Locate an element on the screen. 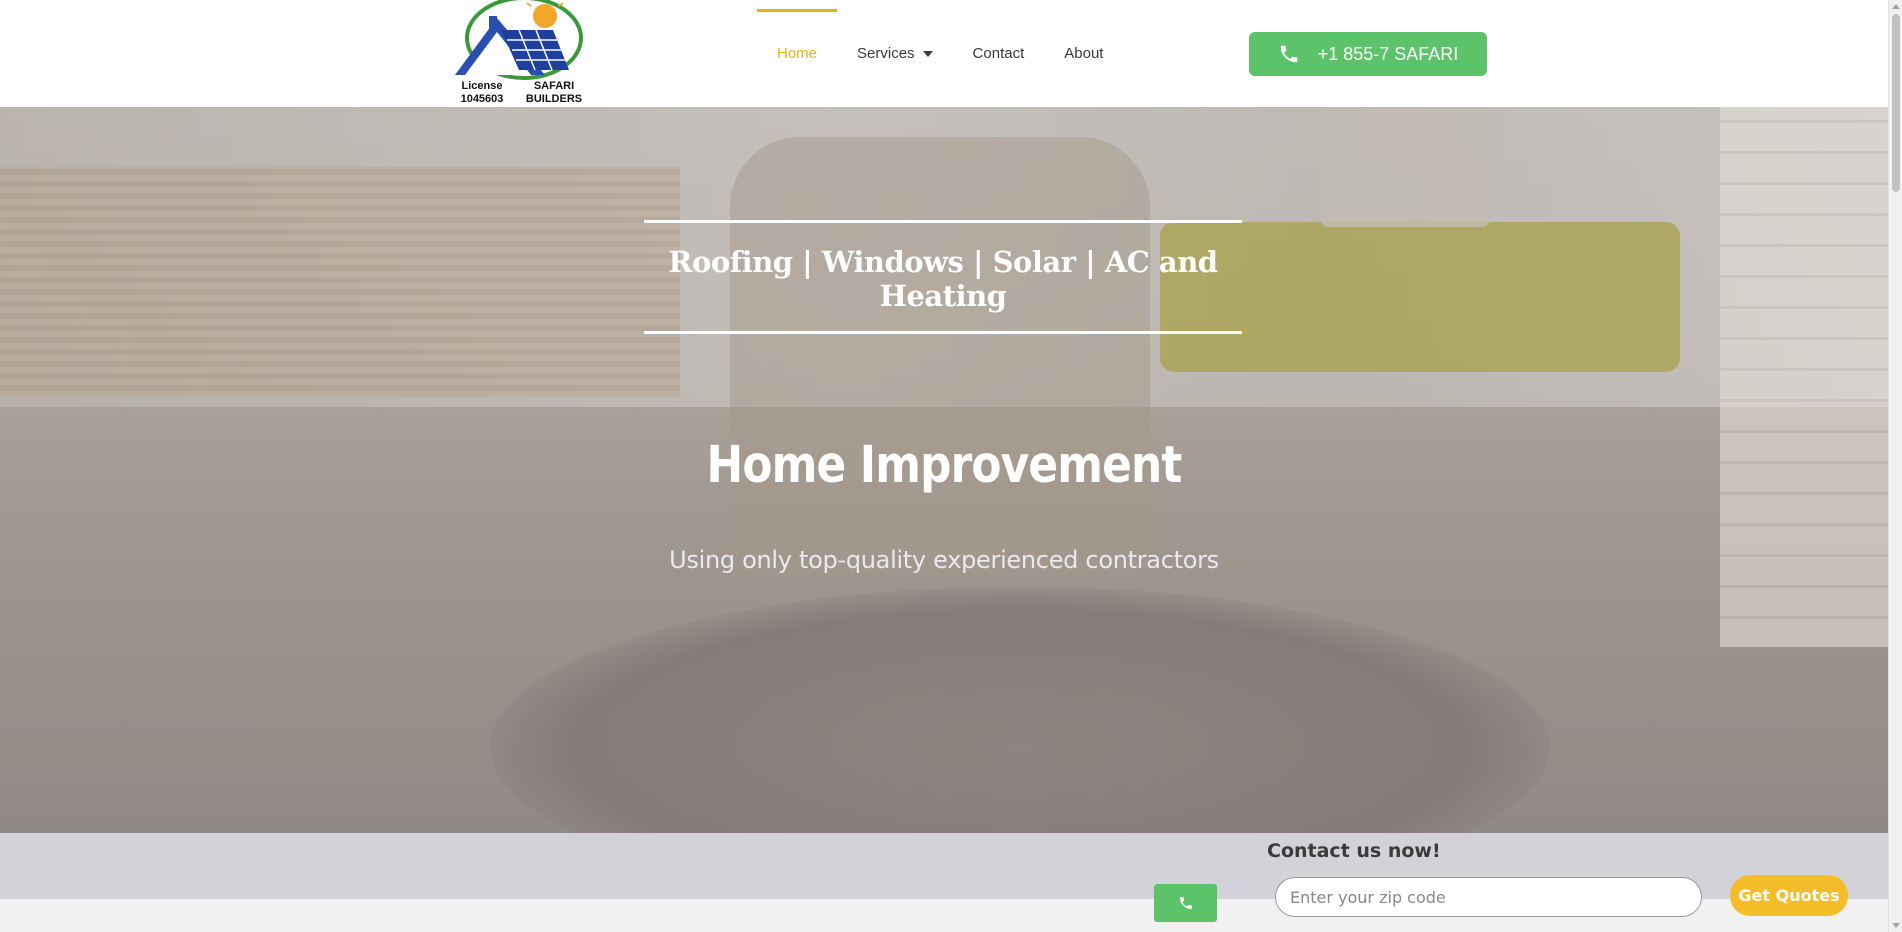  logo-company-line1: SAFARI is located at coordinates (554, 86).